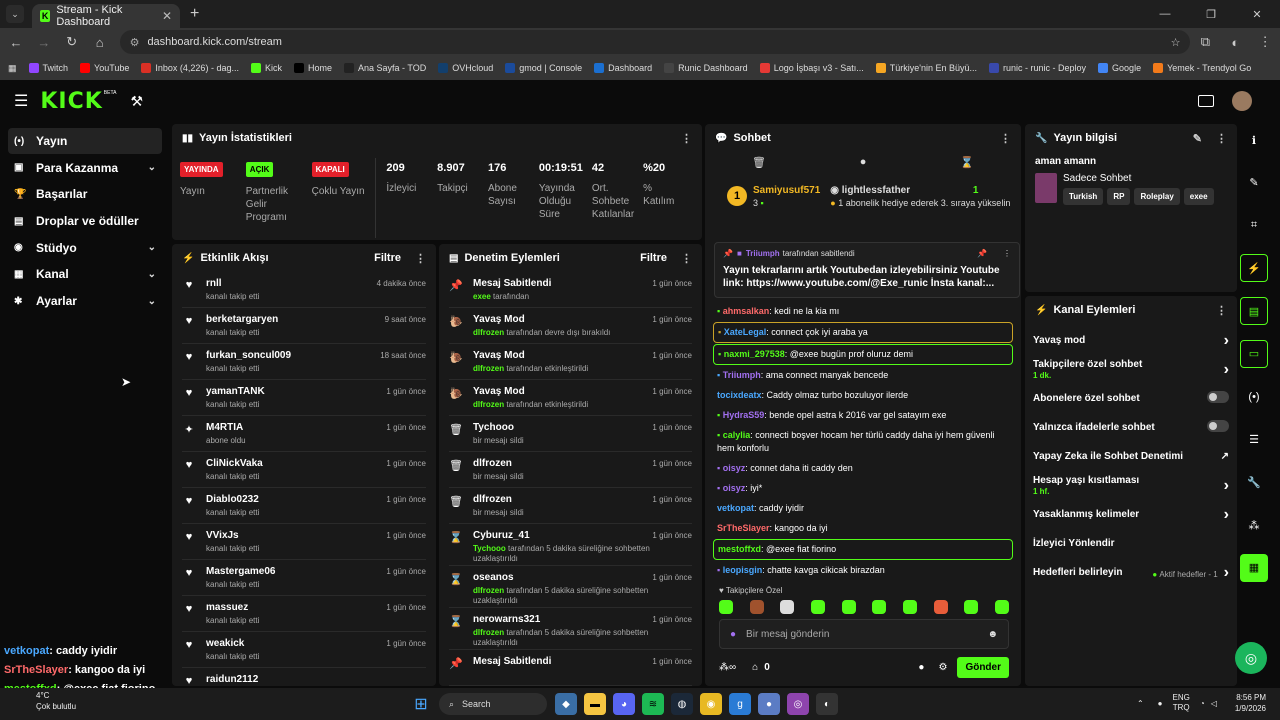  What do you see at coordinates (743, 570) in the screenshot?
I see `chat-username: leopisgin` at bounding box center [743, 570].